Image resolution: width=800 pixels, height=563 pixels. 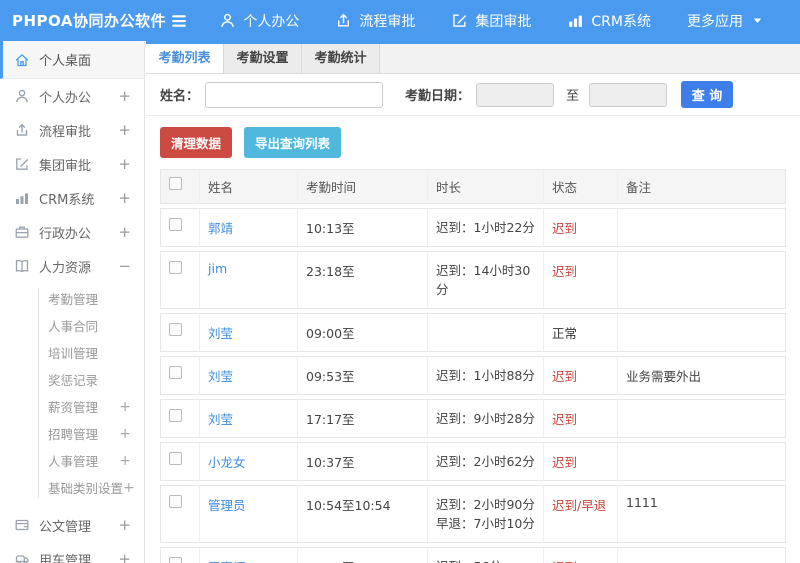 I want to click on sidebar-subitem: 招聘管理 +, so click(x=72, y=434).